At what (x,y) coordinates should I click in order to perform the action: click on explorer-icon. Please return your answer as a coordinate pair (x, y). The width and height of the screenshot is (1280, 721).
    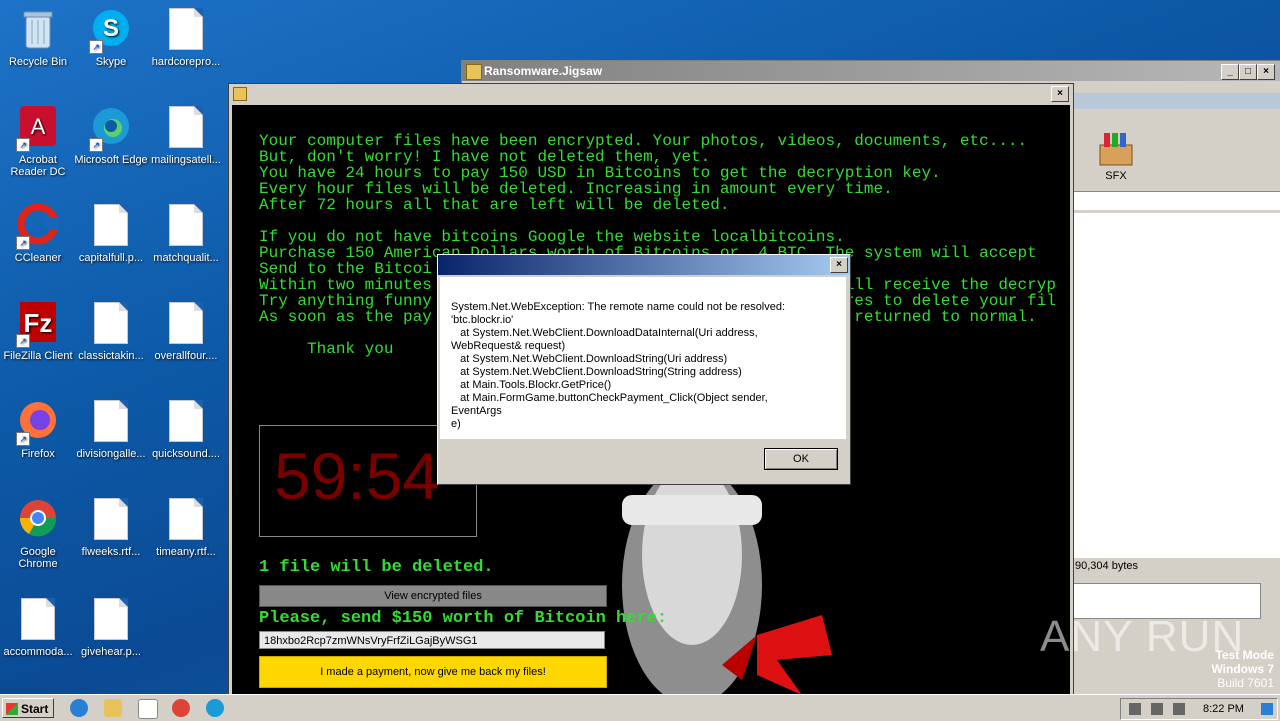
    Looking at the image, I should click on (113, 708).